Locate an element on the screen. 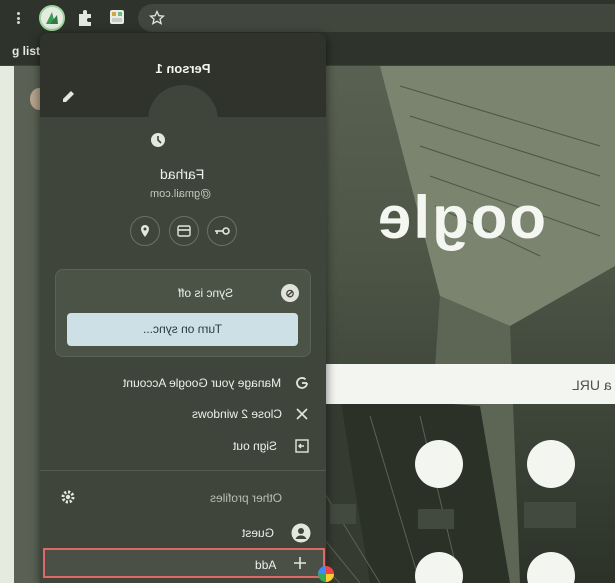  sync-status: Sync is off is located at coordinates (206, 293).